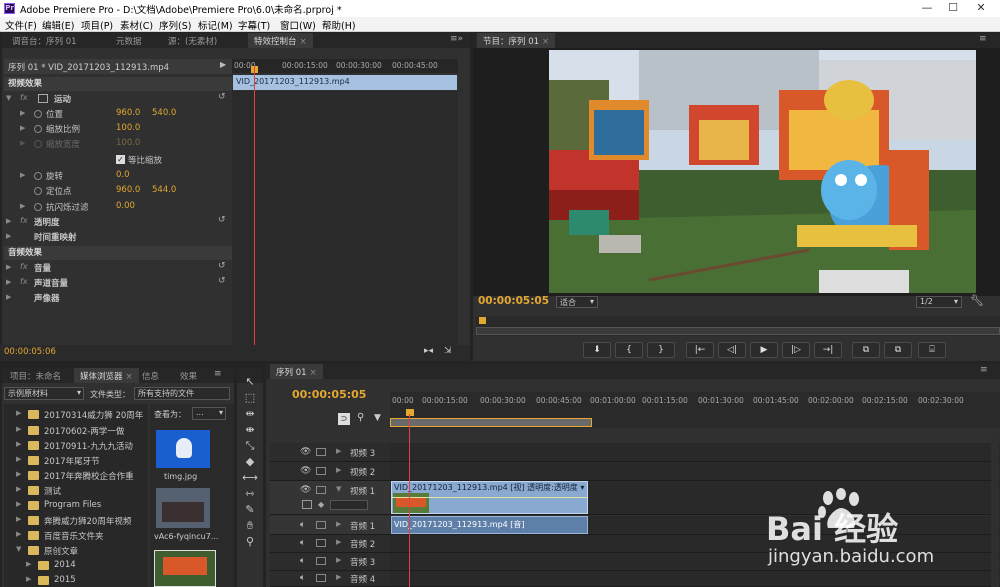 This screenshot has width=1000, height=587. What do you see at coordinates (329, 394) in the screenshot?
I see `timeline-timecode: 00:00:05:05` at bounding box center [329, 394].